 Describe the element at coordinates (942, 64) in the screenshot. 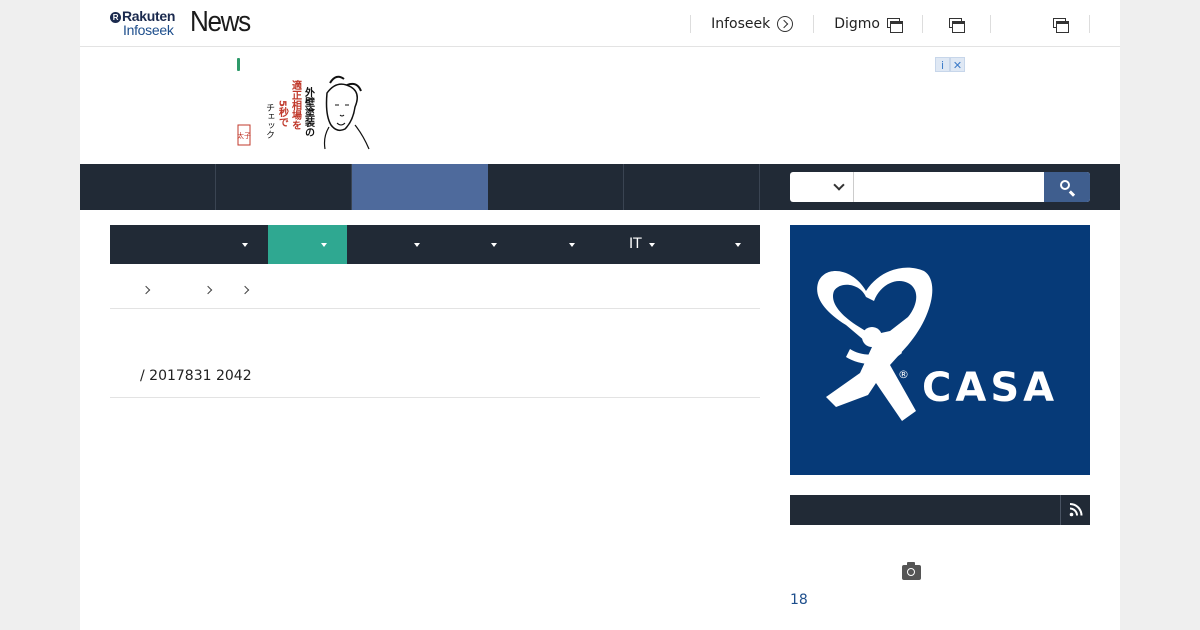

I see `ad-info-icon: i` at that location.